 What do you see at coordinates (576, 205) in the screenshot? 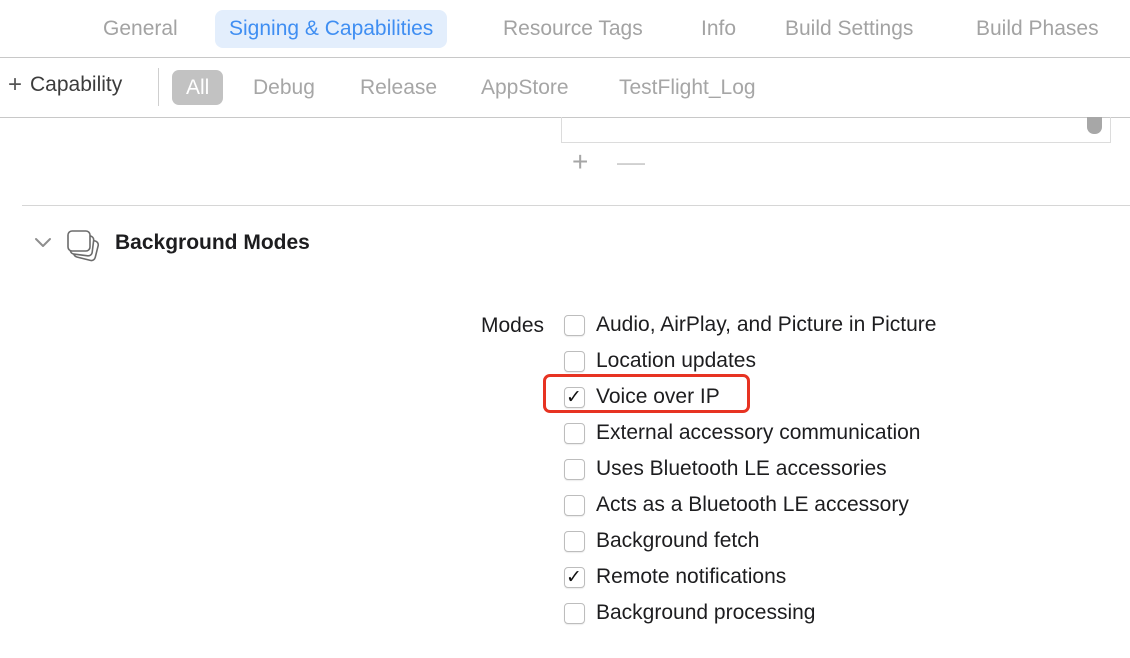
I see `section-divider` at bounding box center [576, 205].